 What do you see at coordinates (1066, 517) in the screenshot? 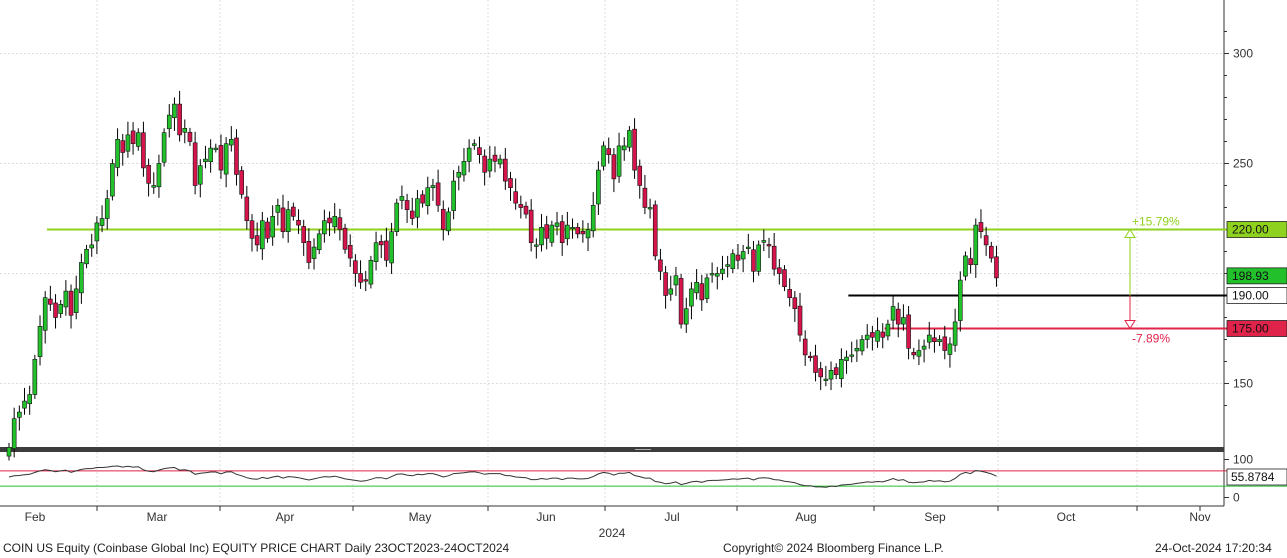
I see `month-label: Oct` at bounding box center [1066, 517].